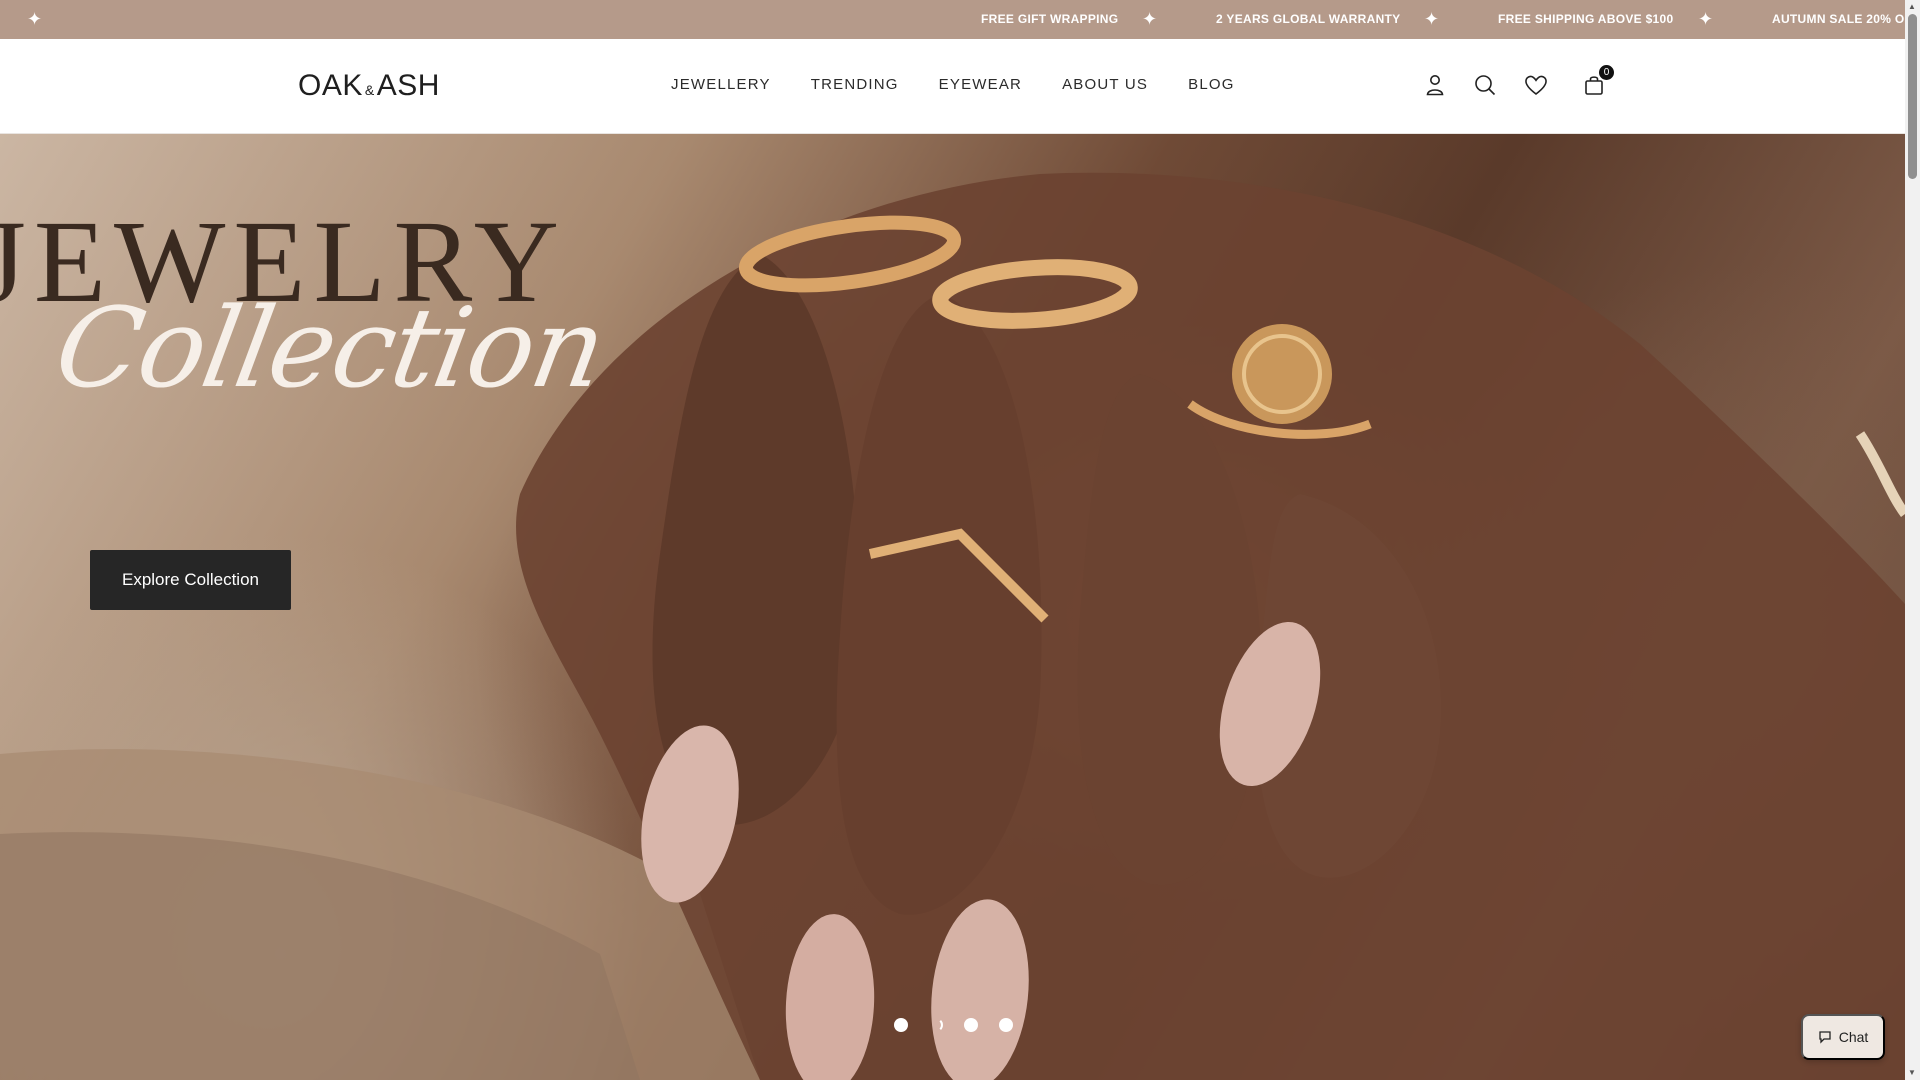 This screenshot has width=1920, height=1080. What do you see at coordinates (1536, 85) in the screenshot?
I see `wishlist-heart-icon` at bounding box center [1536, 85].